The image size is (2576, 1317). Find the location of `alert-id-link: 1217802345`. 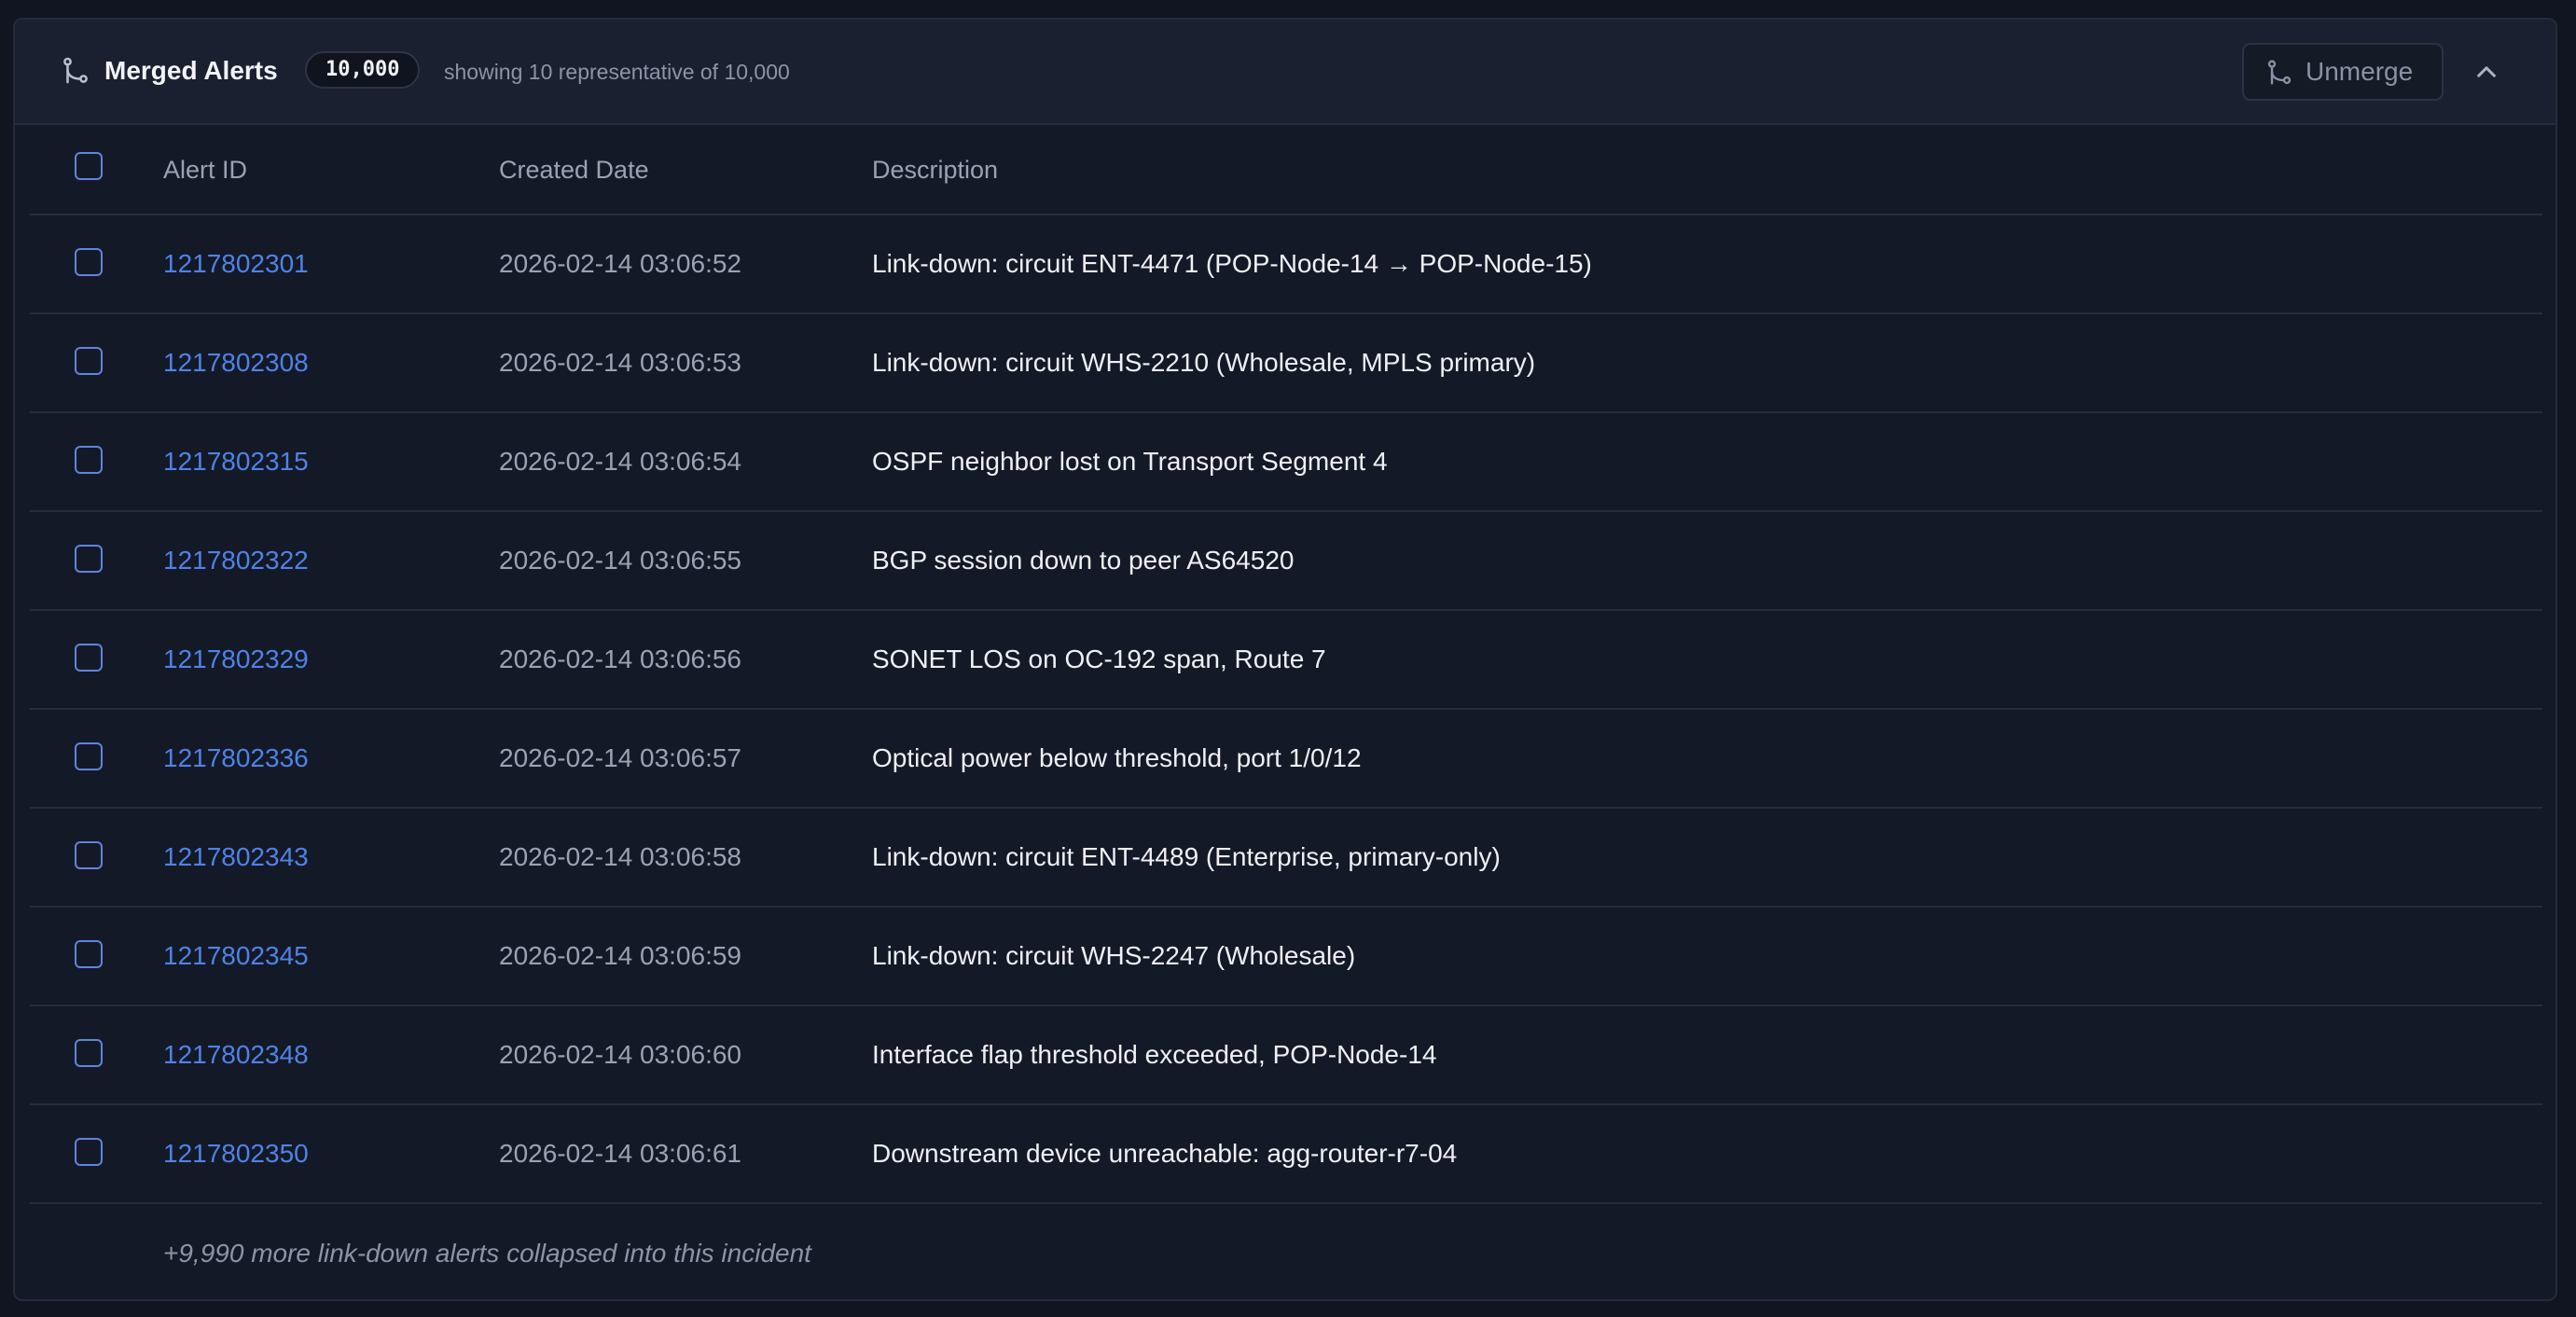

alert-id-link: 1217802345 is located at coordinates (236, 956).